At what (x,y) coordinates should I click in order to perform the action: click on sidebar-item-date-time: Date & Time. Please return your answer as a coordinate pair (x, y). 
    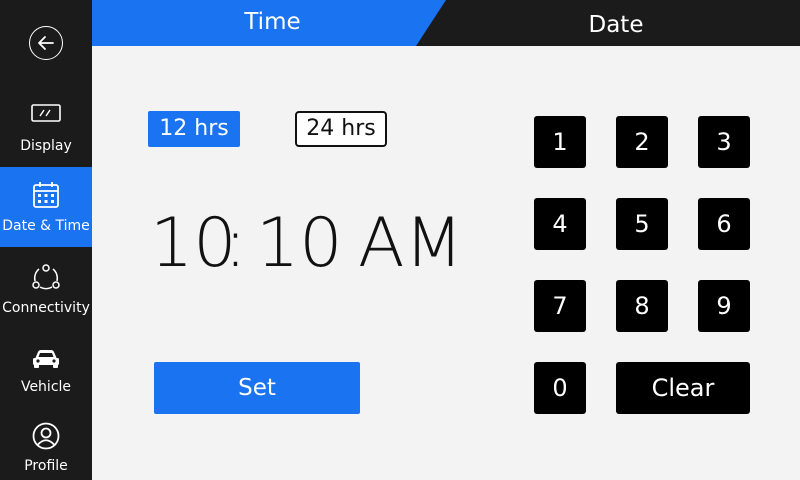
    Looking at the image, I should click on (46, 207).